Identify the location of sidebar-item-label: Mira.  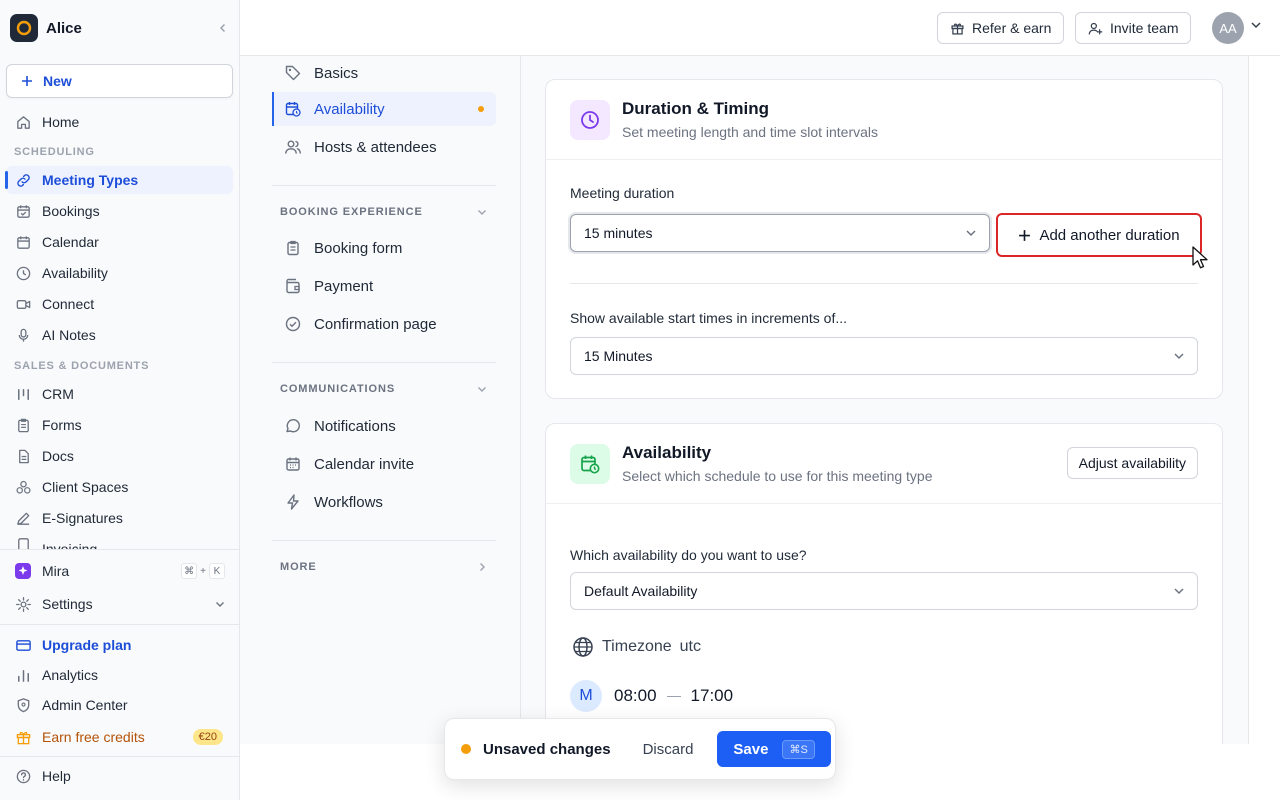
(56, 571).